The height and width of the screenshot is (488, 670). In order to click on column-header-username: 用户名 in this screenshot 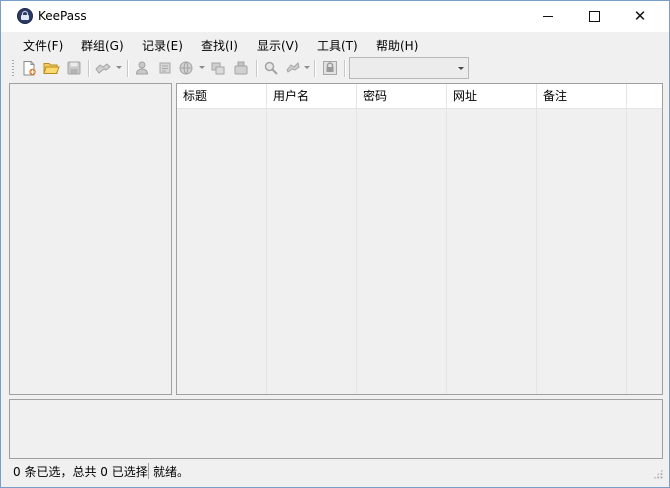, I will do `click(312, 96)`.